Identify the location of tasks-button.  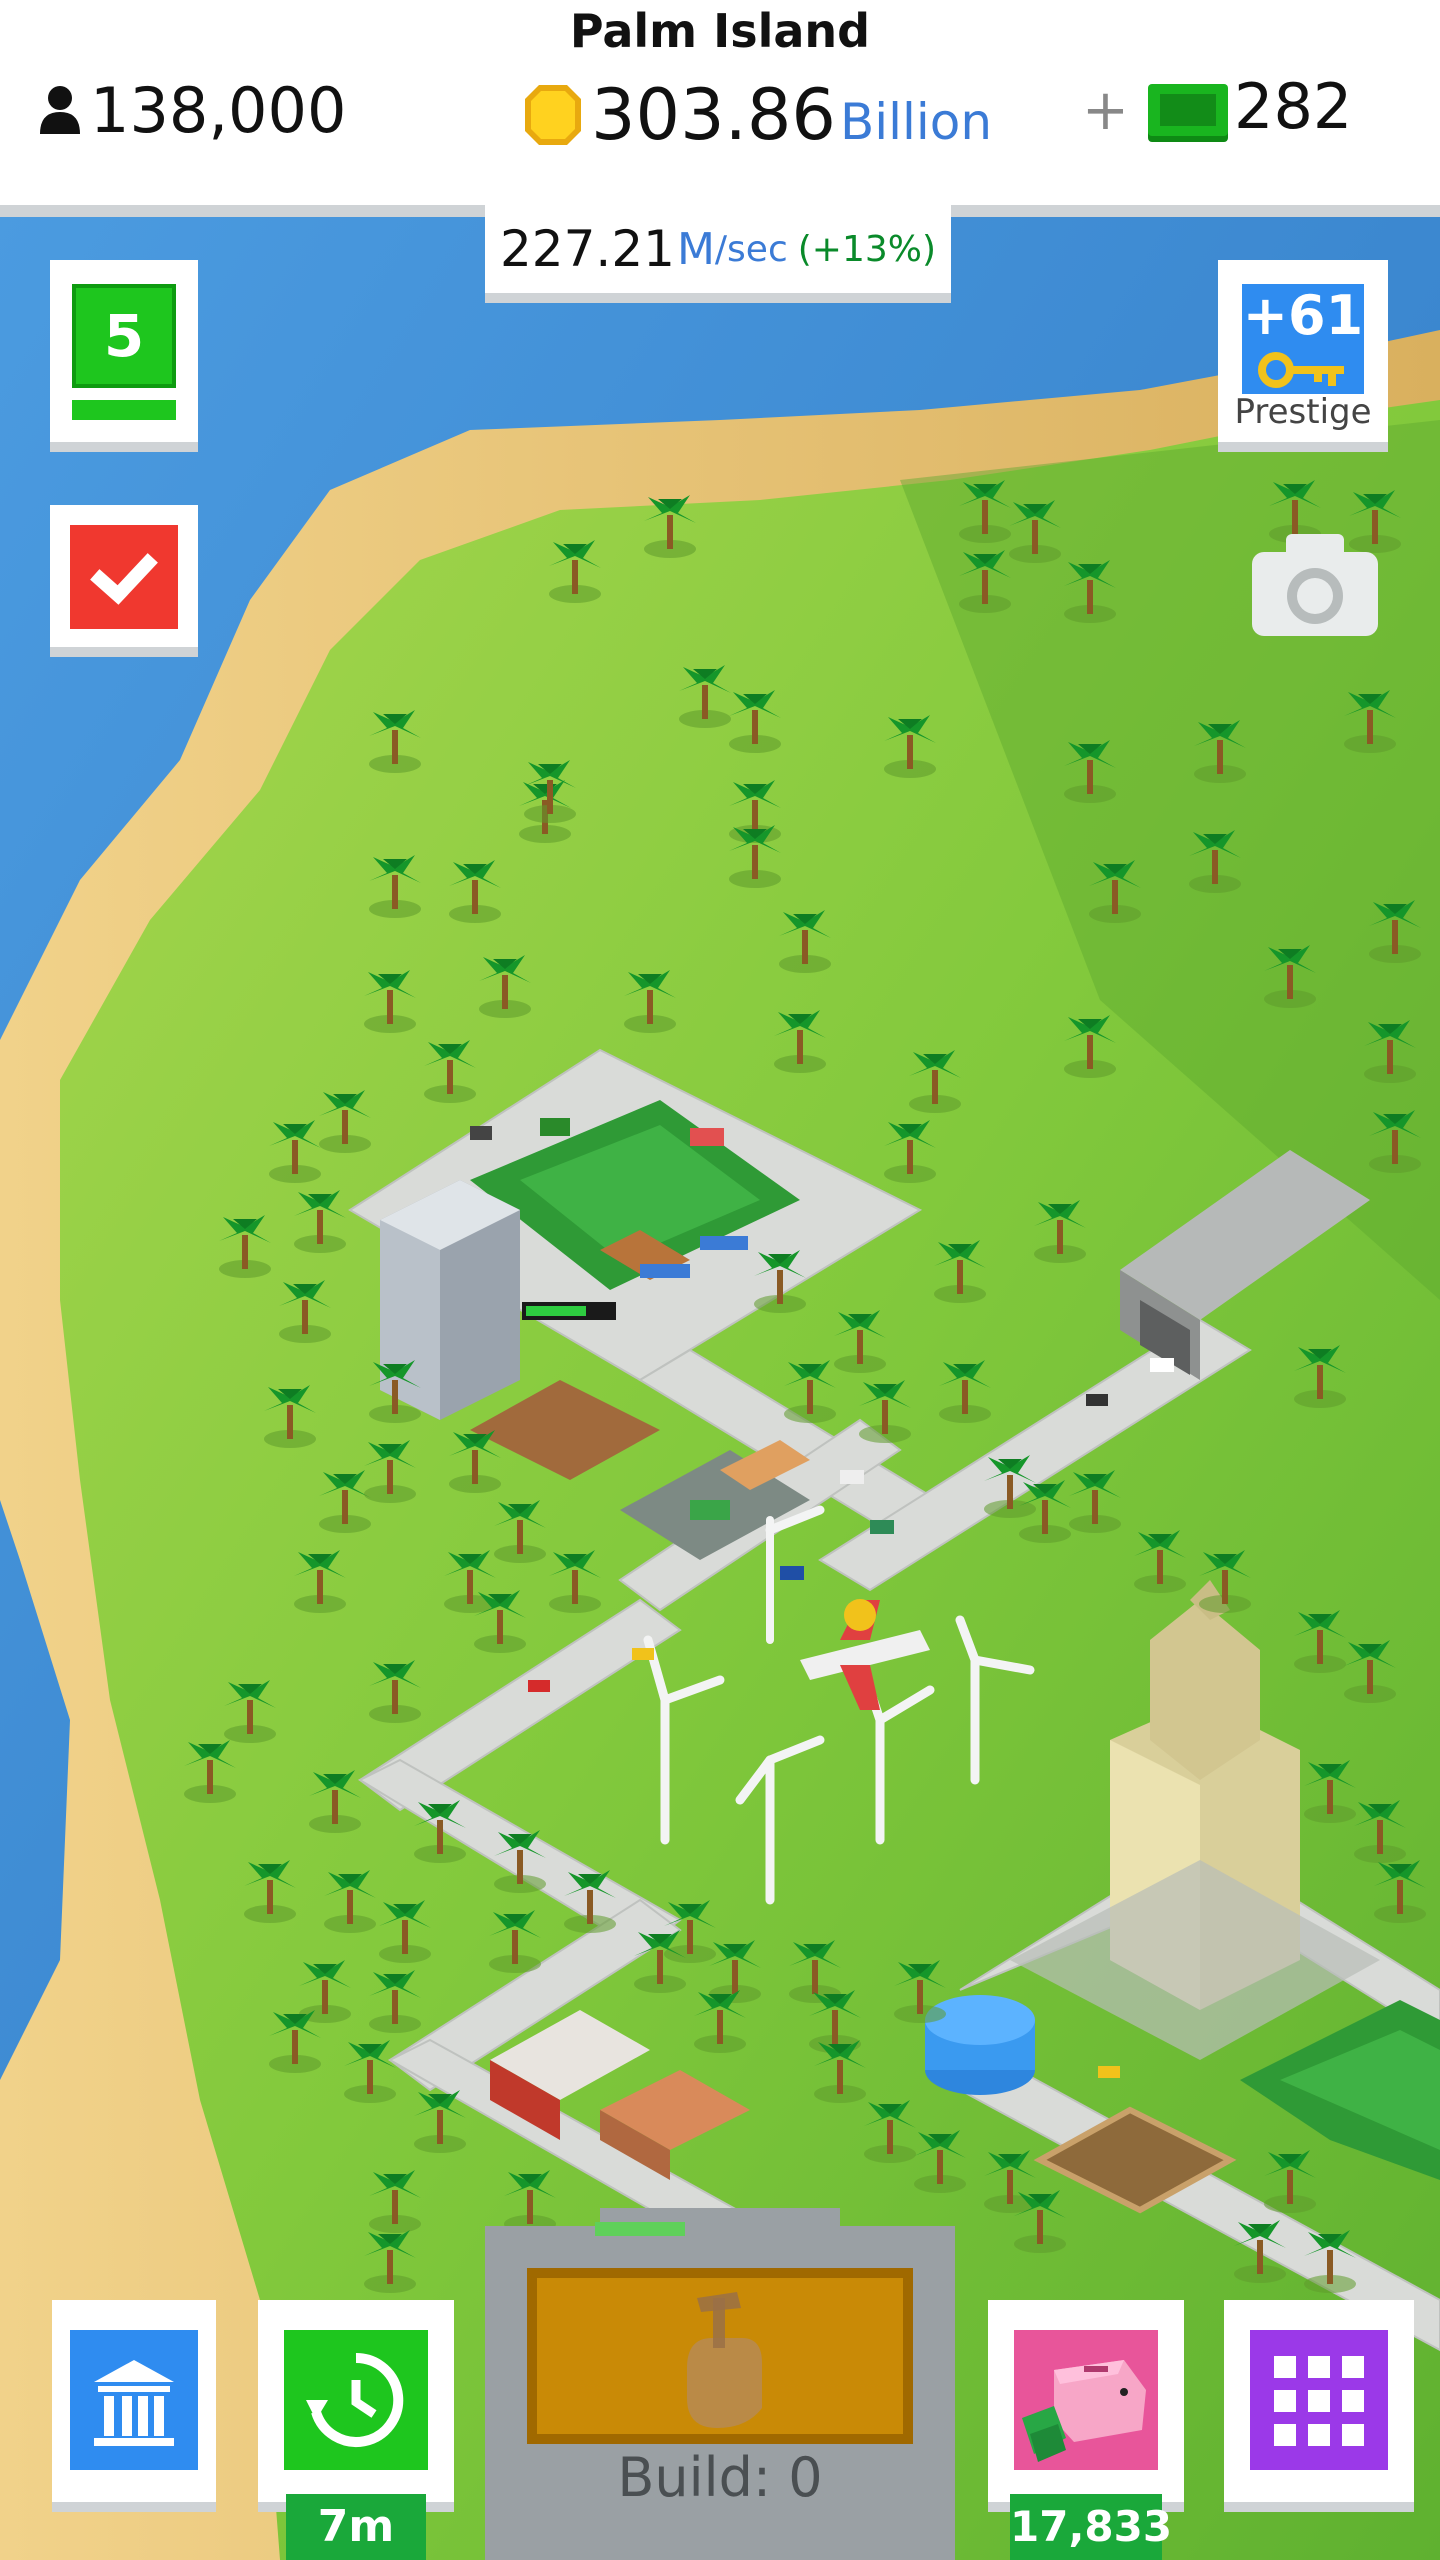
(124, 581).